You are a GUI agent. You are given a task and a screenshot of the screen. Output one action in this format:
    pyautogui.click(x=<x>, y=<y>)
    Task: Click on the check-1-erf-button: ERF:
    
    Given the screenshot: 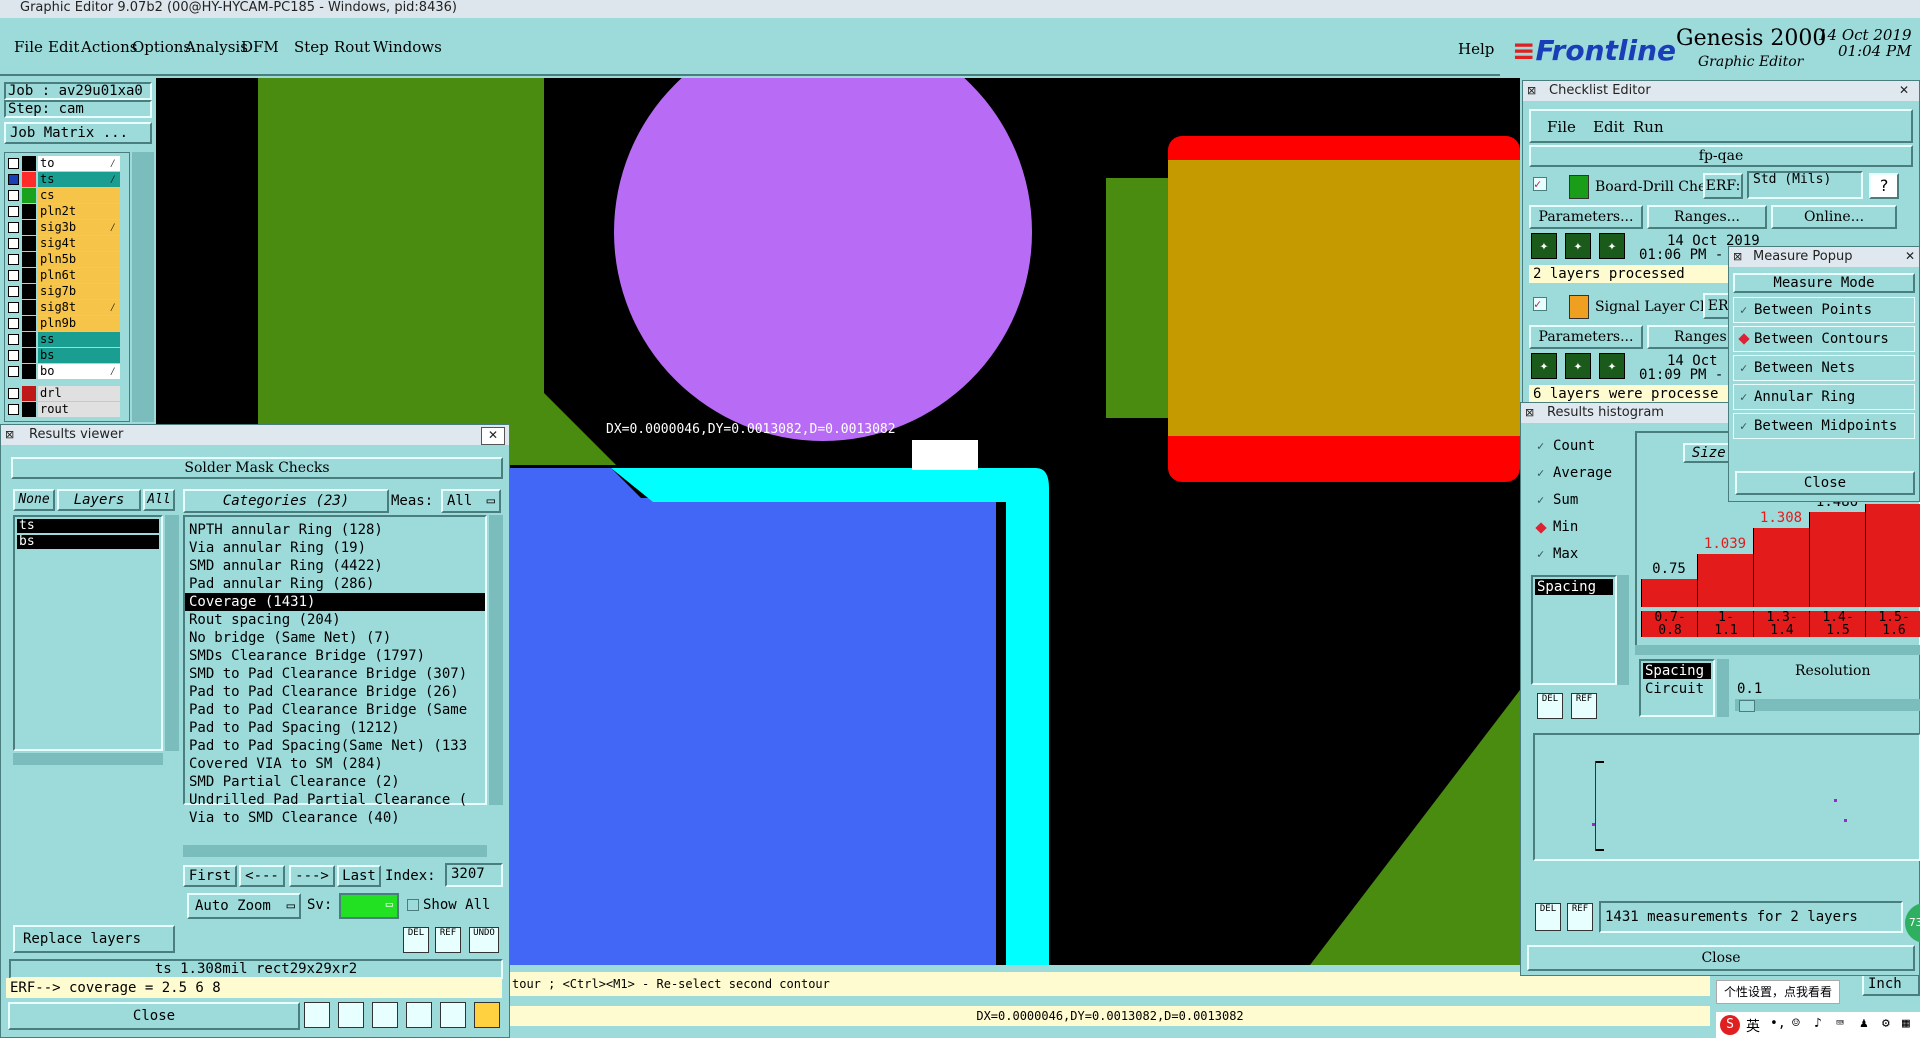 What is the action you would take?
    pyautogui.click(x=1723, y=186)
    